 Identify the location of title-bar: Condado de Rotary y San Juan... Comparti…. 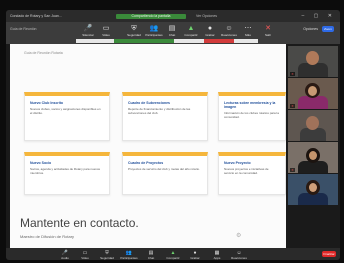
(173, 16).